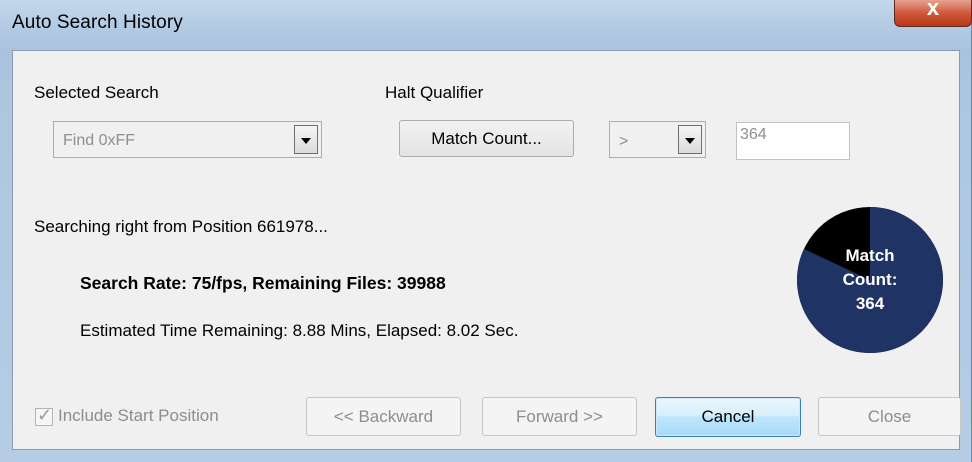  I want to click on checkmark-icon: ✓, so click(45, 415).